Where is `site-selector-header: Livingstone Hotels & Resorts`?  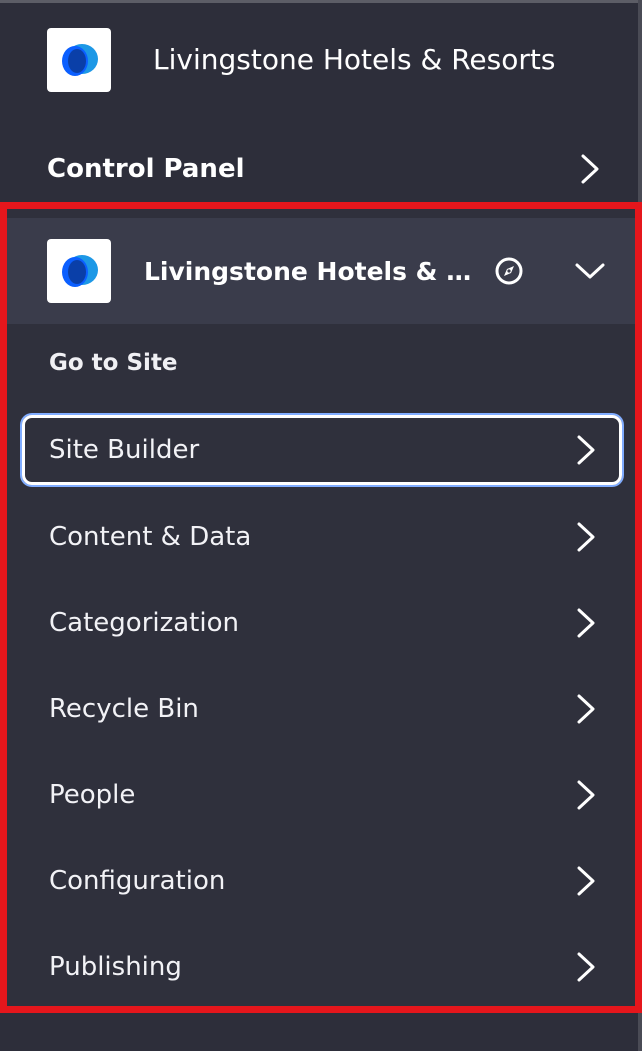 site-selector-header: Livingstone Hotels & Resorts is located at coordinates (321, 271).